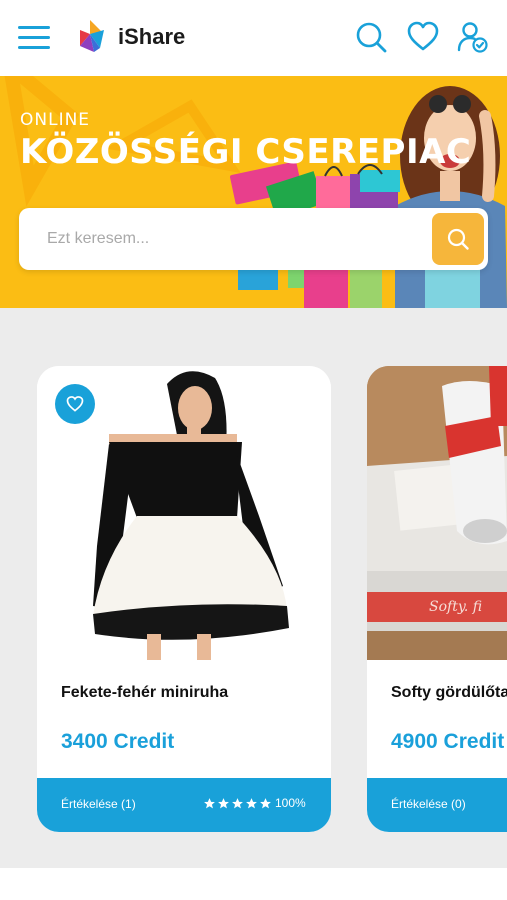  I want to click on product-title: Softy gördülőta, so click(449, 693).